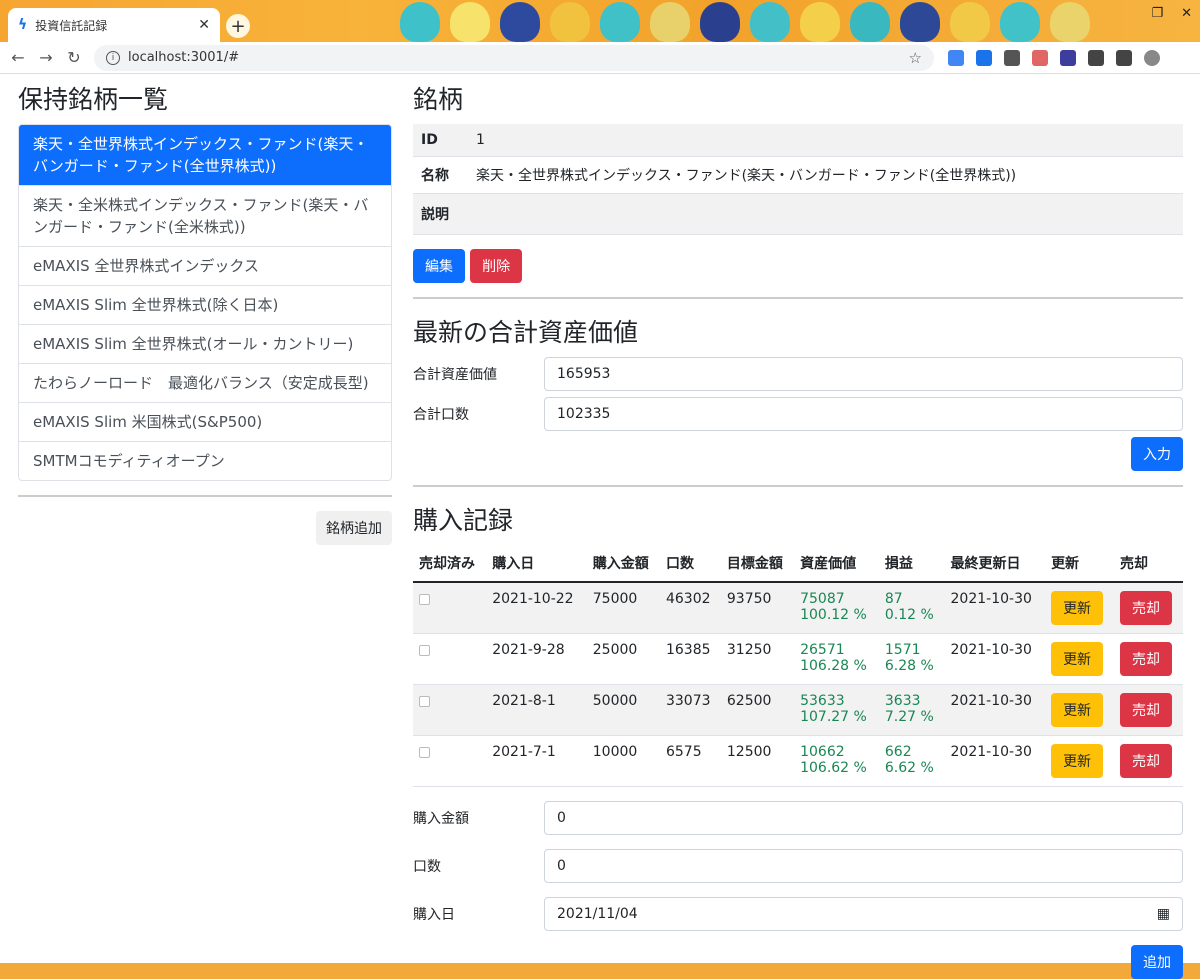  I want to click on list-item: 楽天・全米株式インデックス・ファンド(楽天・バンガード・ファンド(全米株式)), so click(205, 216).